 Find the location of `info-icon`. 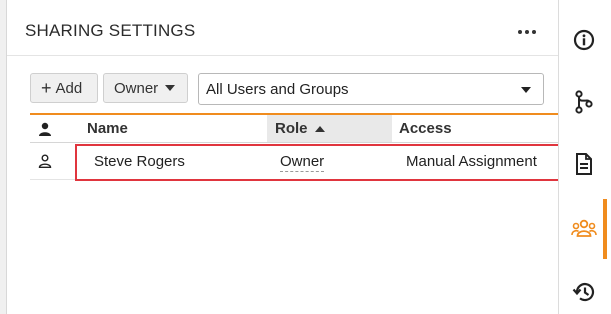

info-icon is located at coordinates (584, 40).